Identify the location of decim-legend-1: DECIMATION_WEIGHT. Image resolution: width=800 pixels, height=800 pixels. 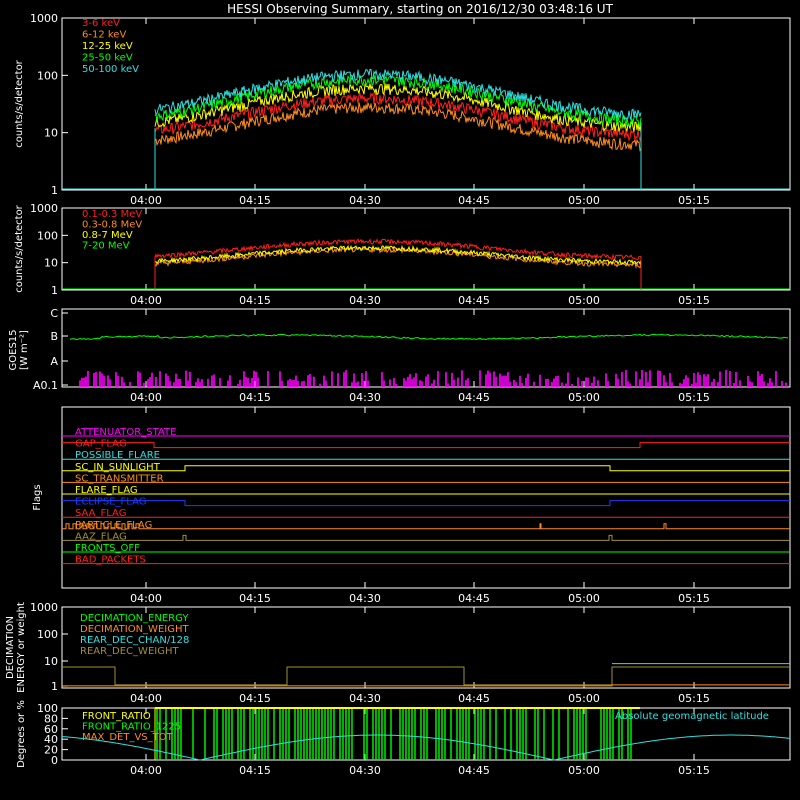
(134, 629).